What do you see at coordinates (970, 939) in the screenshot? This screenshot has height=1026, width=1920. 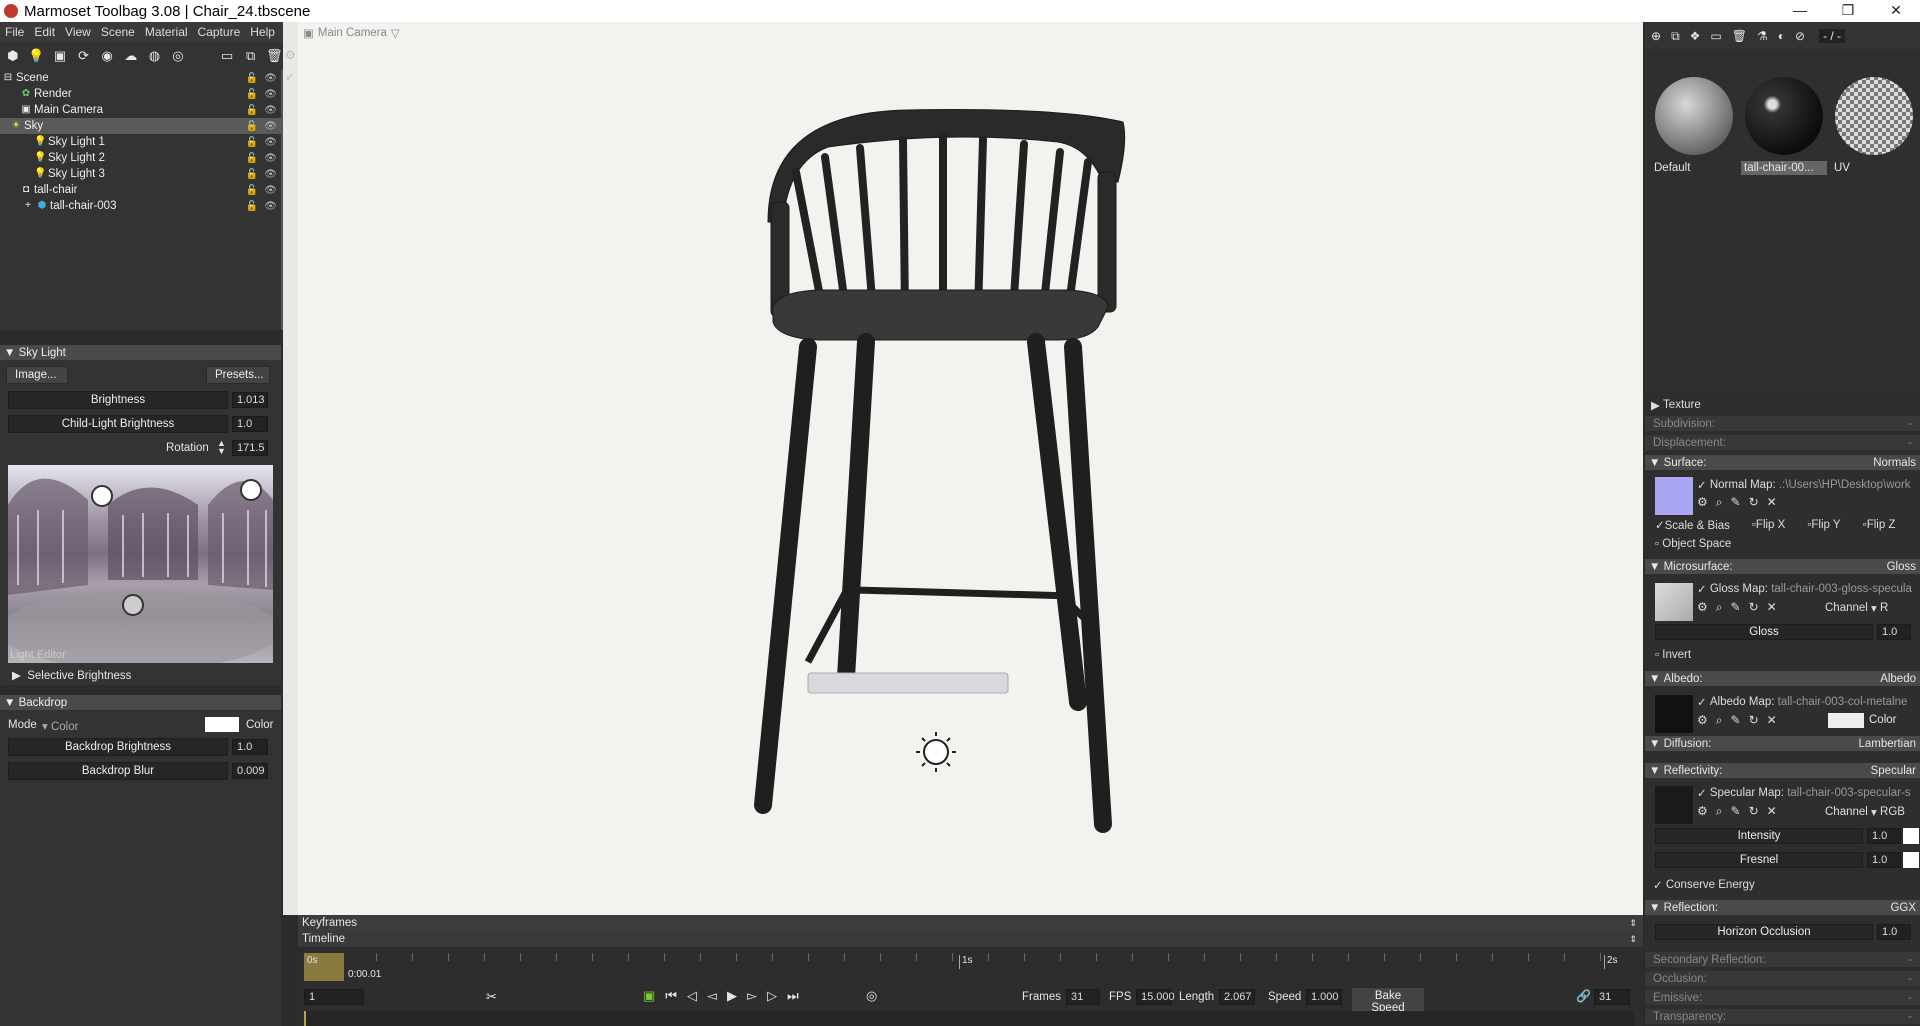 I see `timeline-header: Timeline ⇕` at bounding box center [970, 939].